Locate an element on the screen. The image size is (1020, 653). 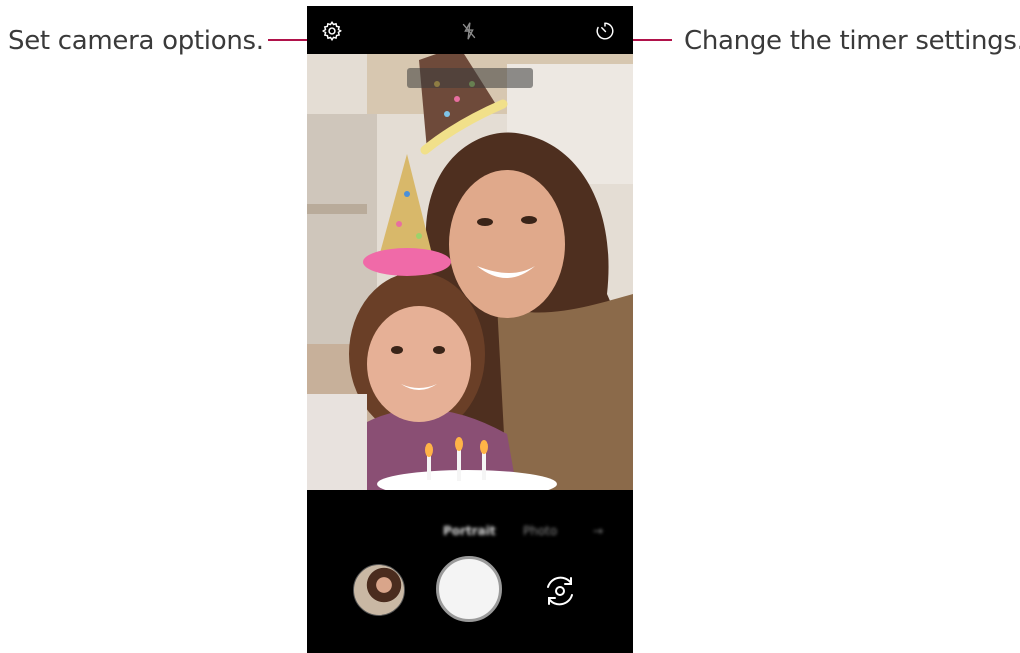
mode-photo: Photo is located at coordinates (540, 531).